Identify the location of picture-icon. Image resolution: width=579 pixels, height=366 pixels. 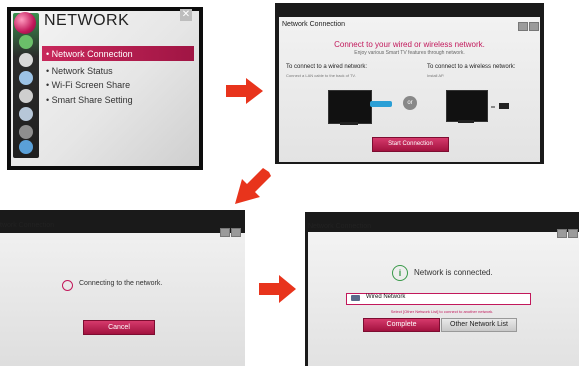
(26, 42).